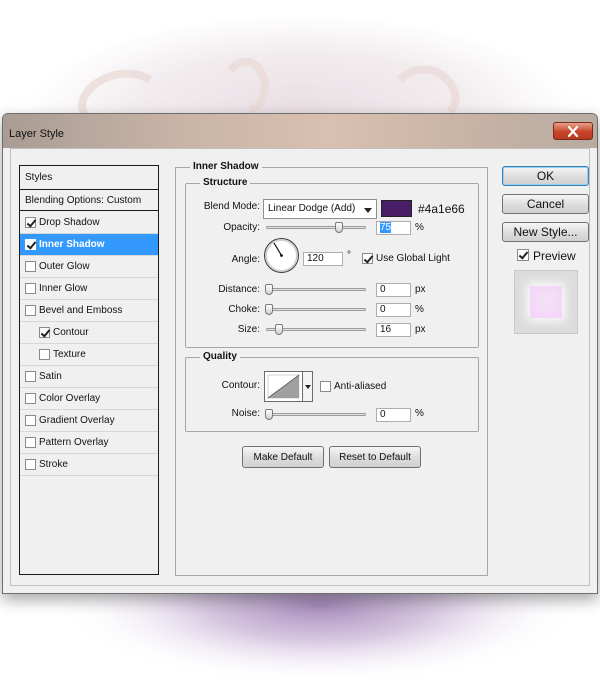 The width and height of the screenshot is (600, 700). I want to click on contour-label: Contour:, so click(240, 385).